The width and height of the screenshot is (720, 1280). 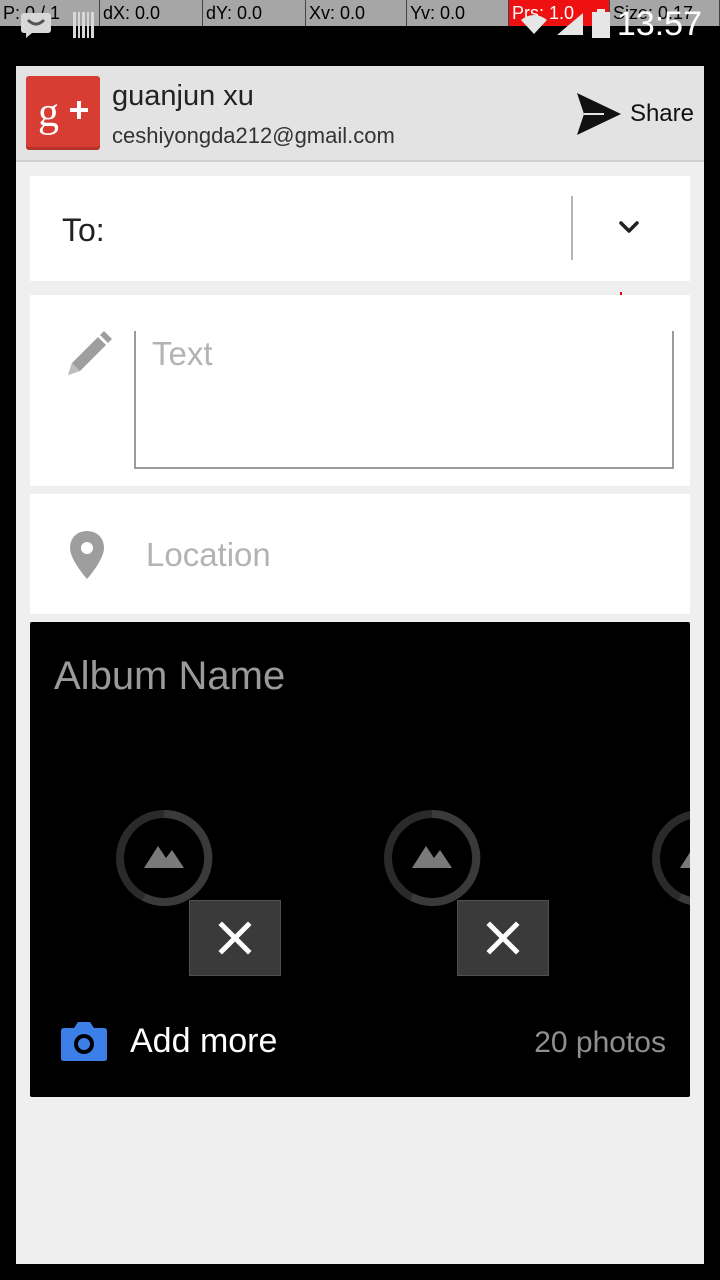 What do you see at coordinates (151, 13) in the screenshot?
I see `debug-dx: dX: 0.0` at bounding box center [151, 13].